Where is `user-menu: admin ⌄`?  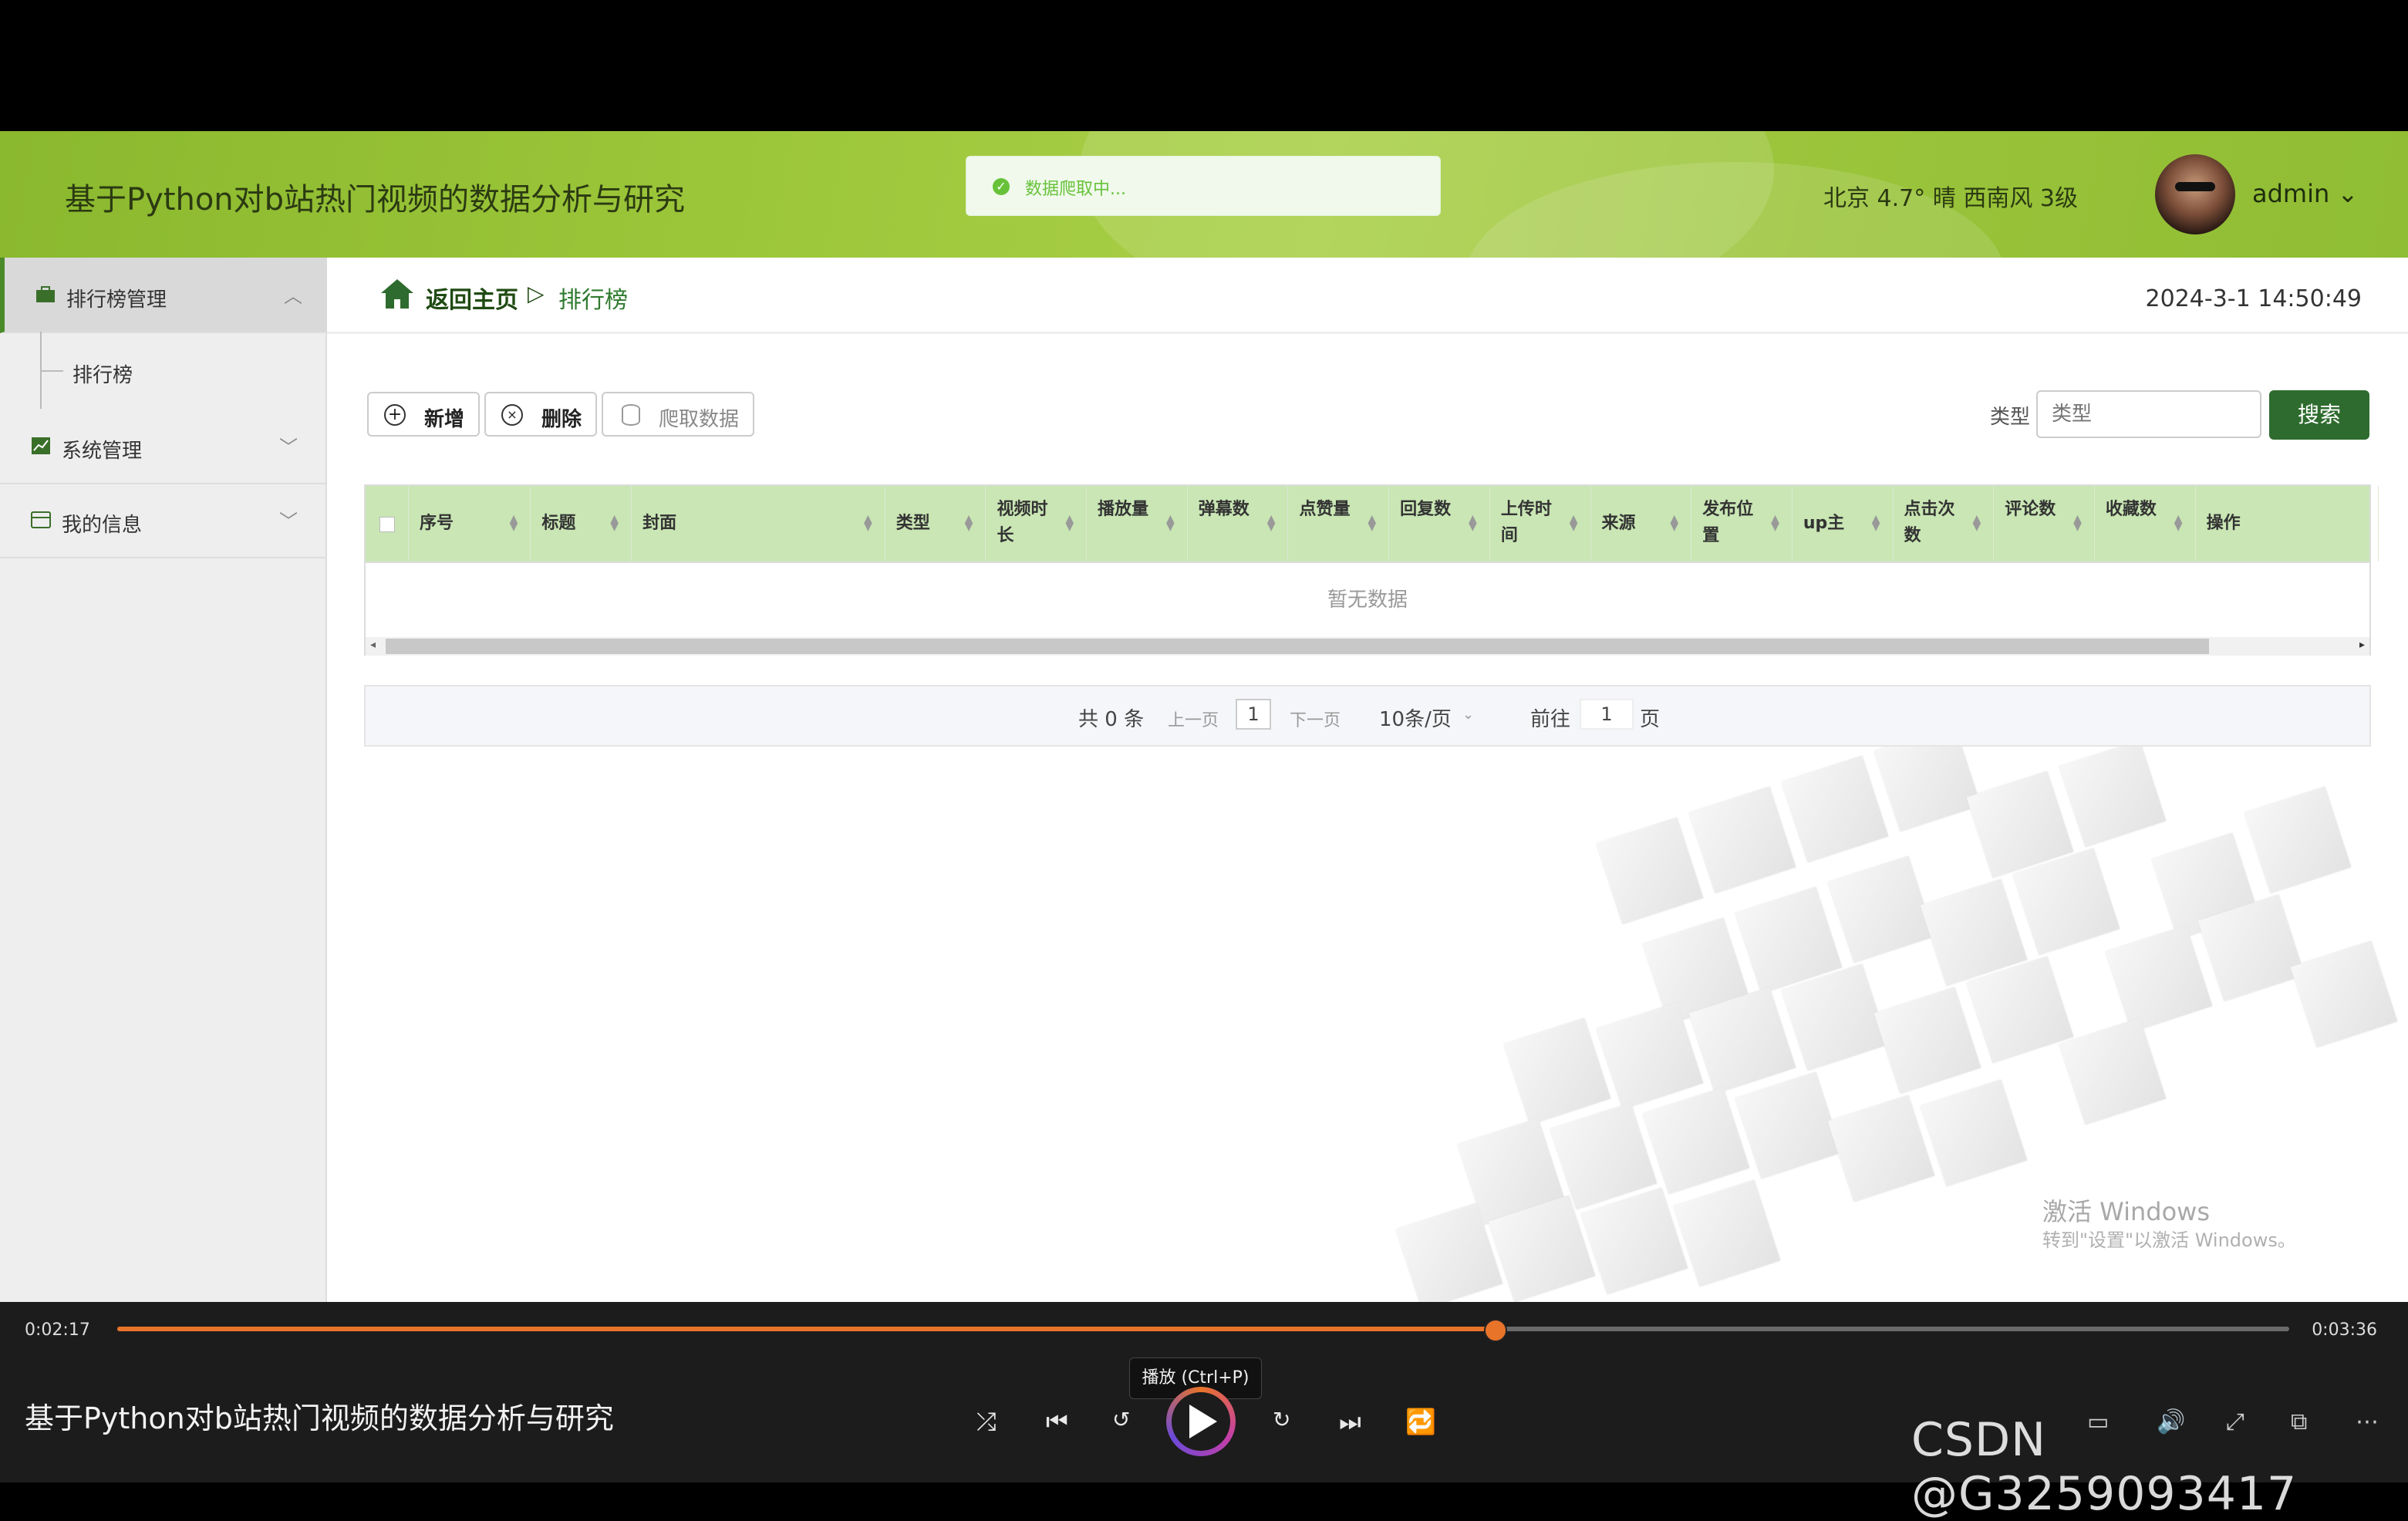 user-menu: admin ⌄ is located at coordinates (2305, 193).